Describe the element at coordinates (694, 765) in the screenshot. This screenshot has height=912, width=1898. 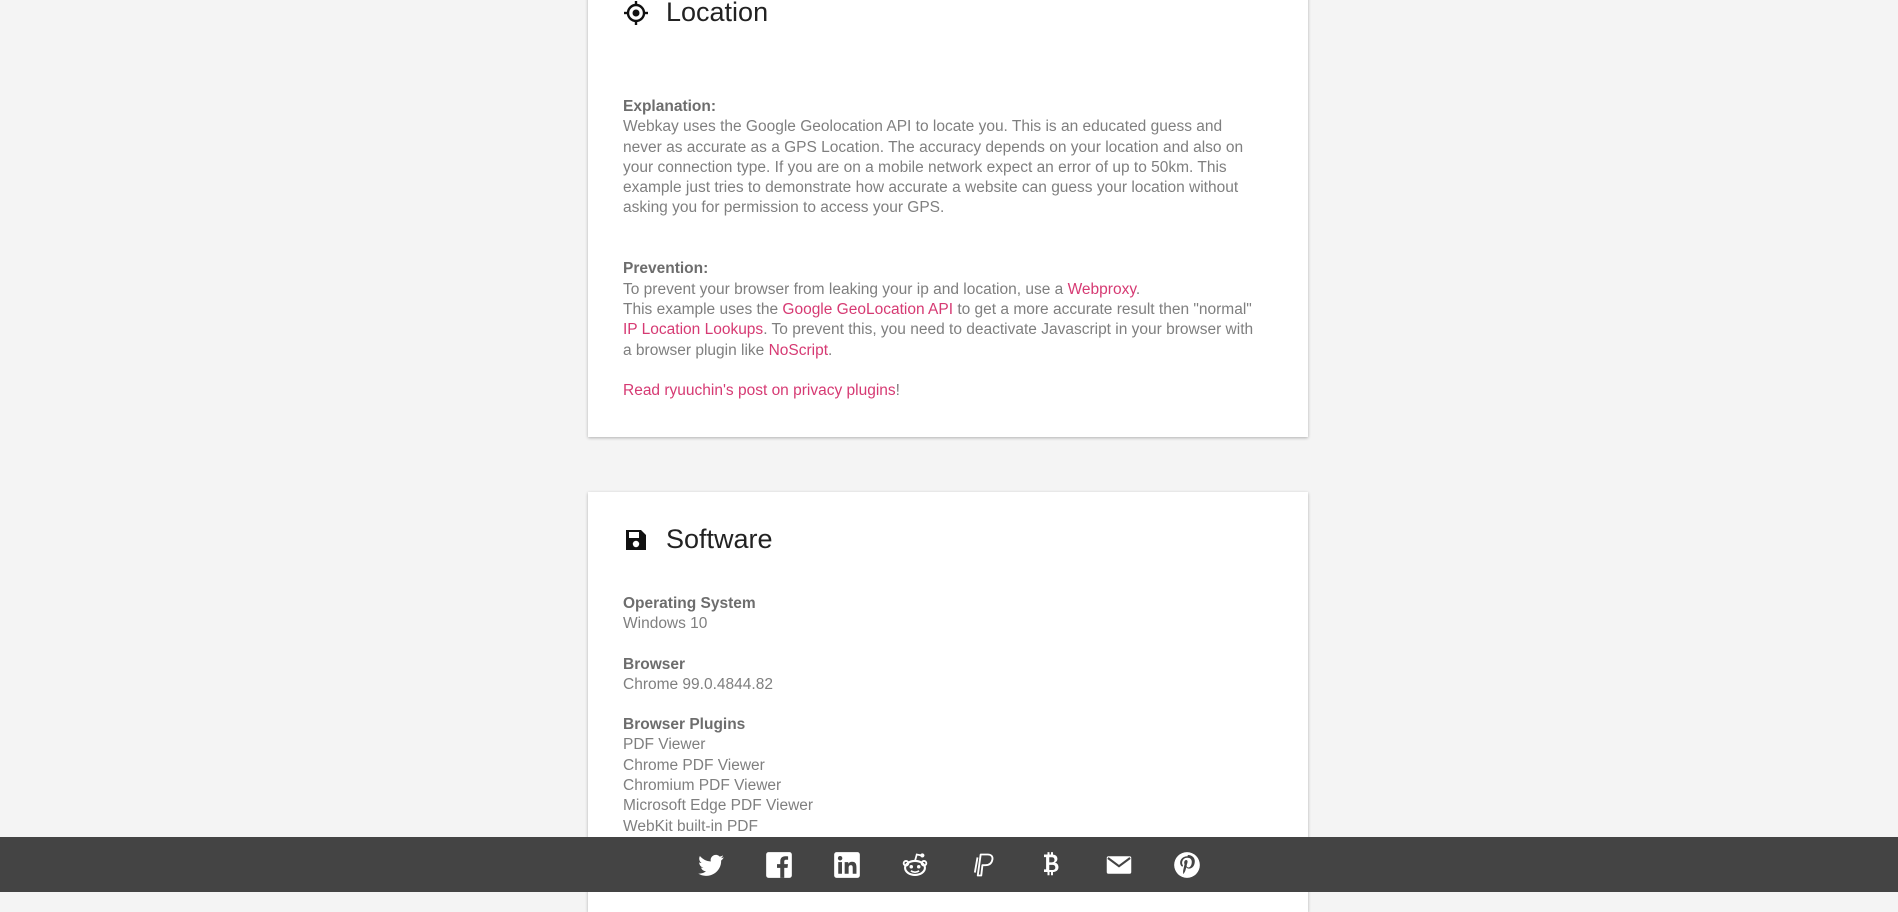
I see `plugin-item: Chrome PDF Viewer` at that location.